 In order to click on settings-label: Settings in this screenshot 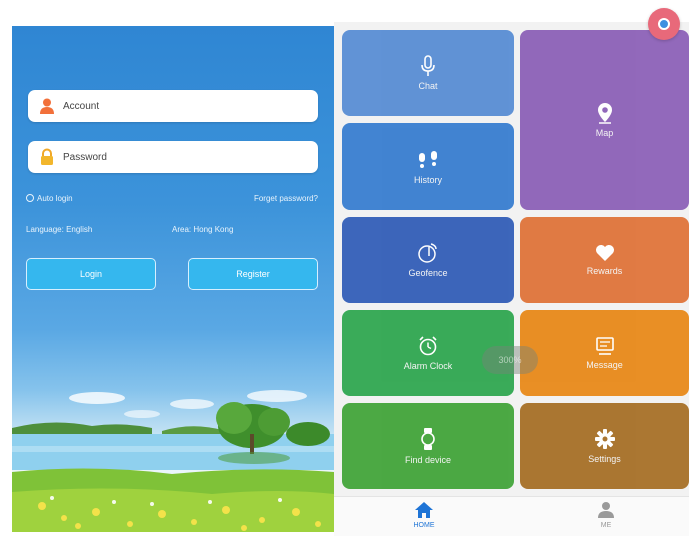, I will do `click(604, 459)`.